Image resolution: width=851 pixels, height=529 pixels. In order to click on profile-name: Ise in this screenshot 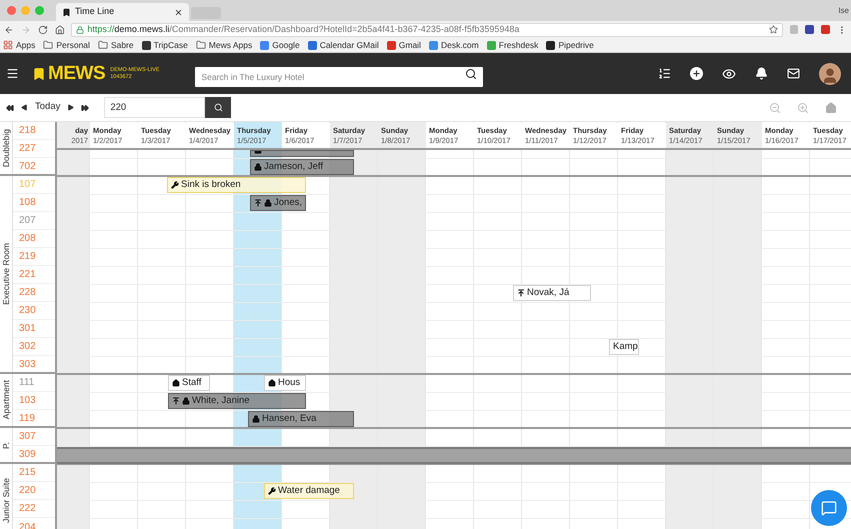, I will do `click(844, 10)`.